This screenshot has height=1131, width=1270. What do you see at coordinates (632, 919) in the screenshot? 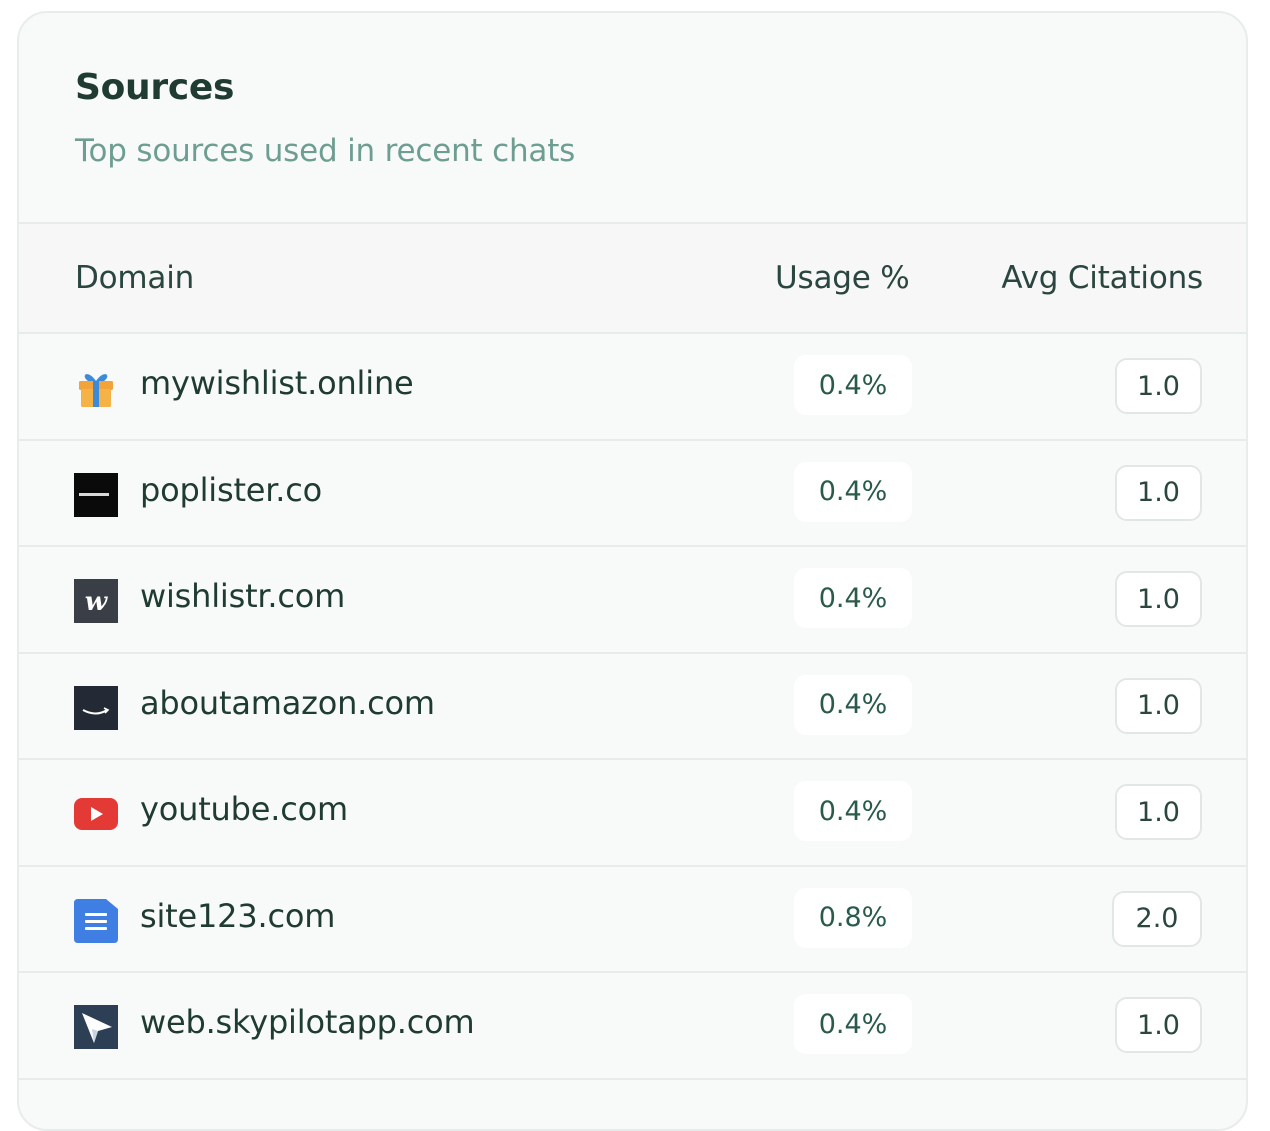
I see `table-row: site123.com 0.8% 2.0` at bounding box center [632, 919].